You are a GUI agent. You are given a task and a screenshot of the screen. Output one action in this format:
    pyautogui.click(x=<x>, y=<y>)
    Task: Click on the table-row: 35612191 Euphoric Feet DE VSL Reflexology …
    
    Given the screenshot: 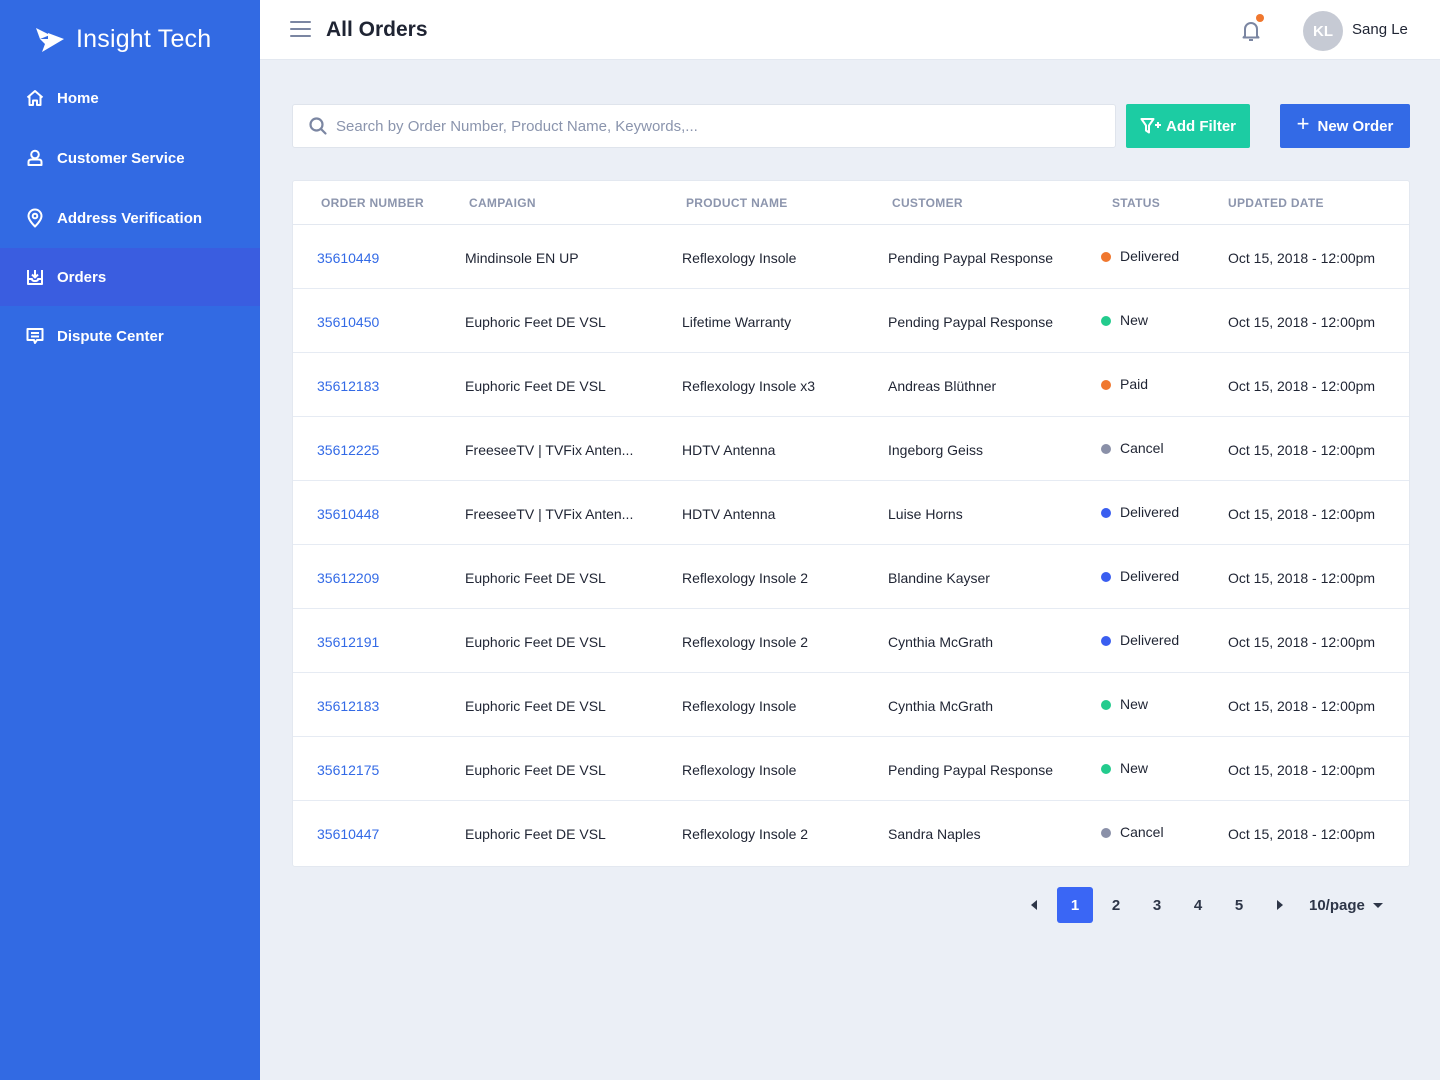 What is the action you would take?
    pyautogui.click(x=851, y=641)
    